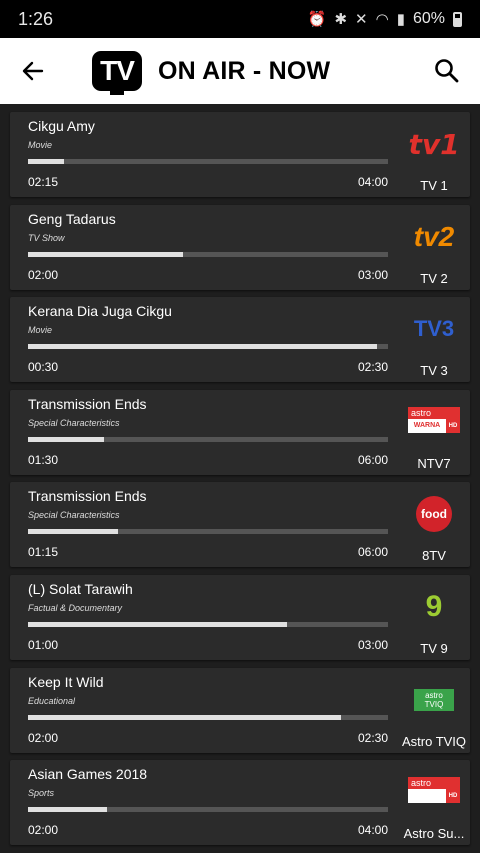 Image resolution: width=480 pixels, height=853 pixels. Describe the element at coordinates (52, 700) in the screenshot. I see `program-genre: Educational` at that location.